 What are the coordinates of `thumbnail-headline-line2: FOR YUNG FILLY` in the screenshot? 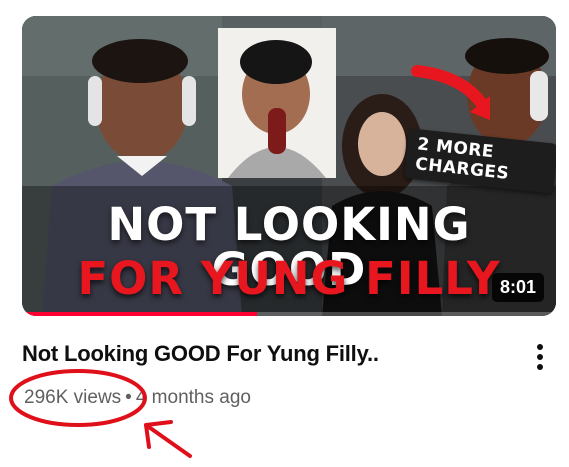 It's located at (289, 278).